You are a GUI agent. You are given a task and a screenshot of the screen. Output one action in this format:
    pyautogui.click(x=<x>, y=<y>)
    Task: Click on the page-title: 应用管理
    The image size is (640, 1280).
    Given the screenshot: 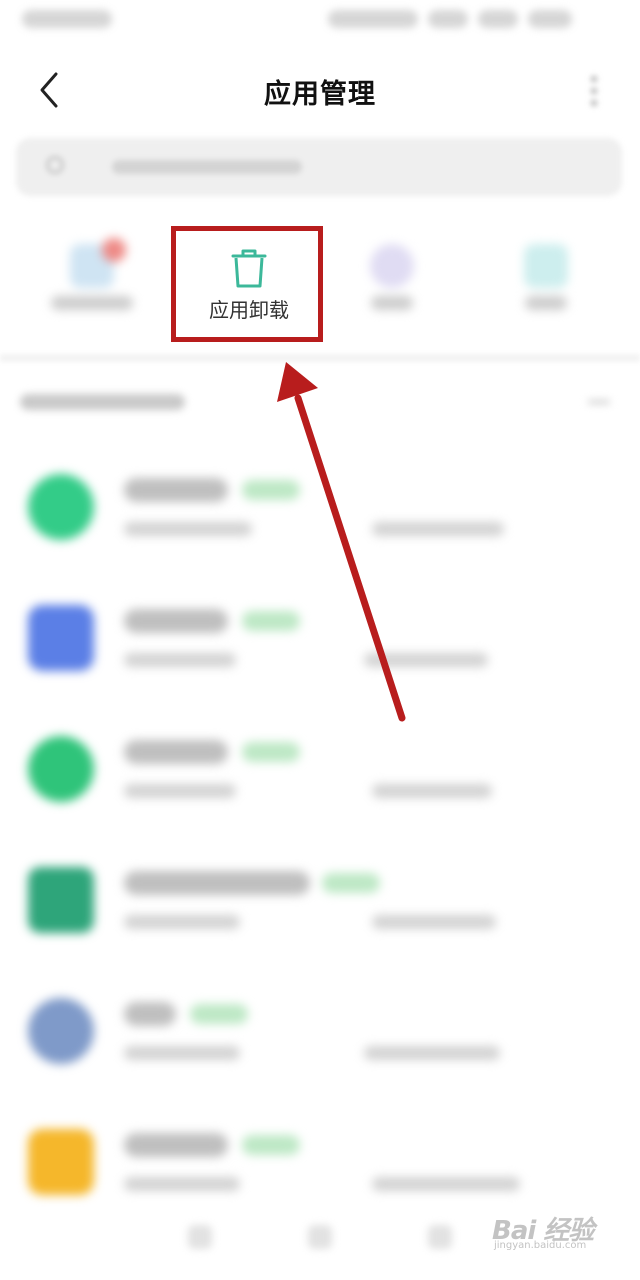 What is the action you would take?
    pyautogui.click(x=320, y=94)
    